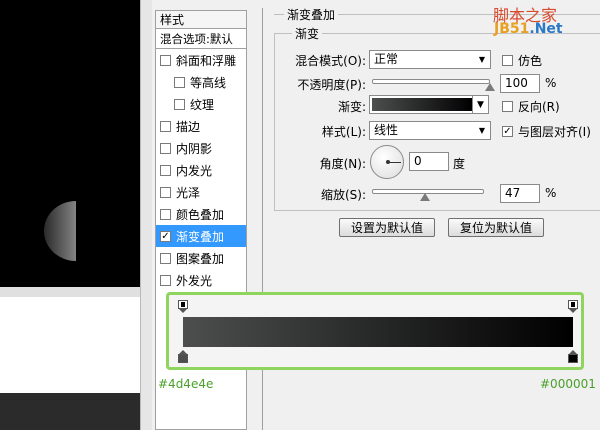 Image resolution: width=600 pixels, height=430 pixels. Describe the element at coordinates (387, 227) in the screenshot. I see `set-default-button: 设置为默认值` at that location.